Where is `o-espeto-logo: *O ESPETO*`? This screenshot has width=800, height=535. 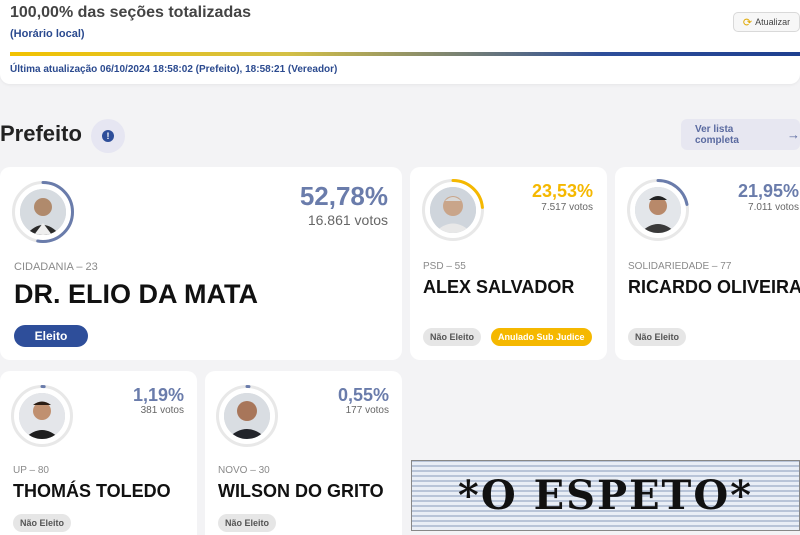 o-espeto-logo: *O ESPETO* is located at coordinates (605, 495).